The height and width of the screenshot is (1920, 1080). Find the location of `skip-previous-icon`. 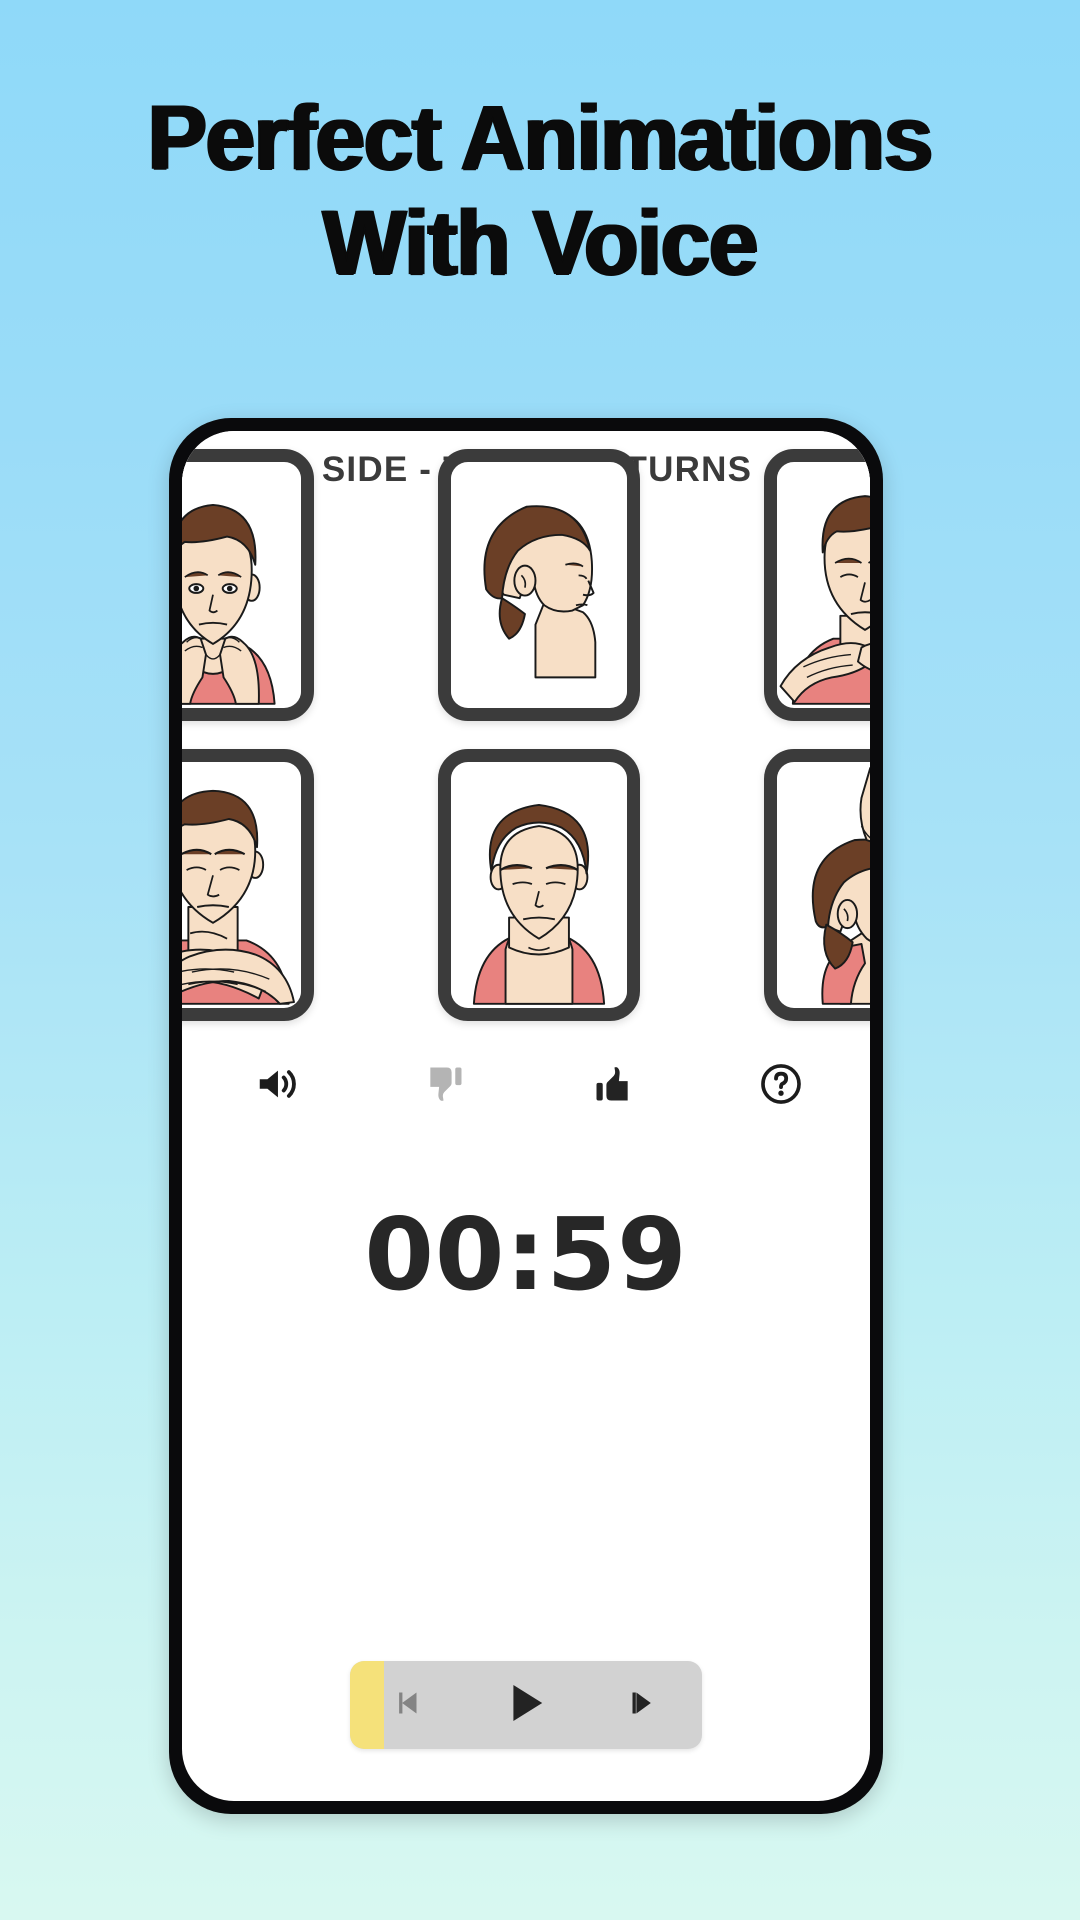

skip-previous-icon is located at coordinates (409, 1705).